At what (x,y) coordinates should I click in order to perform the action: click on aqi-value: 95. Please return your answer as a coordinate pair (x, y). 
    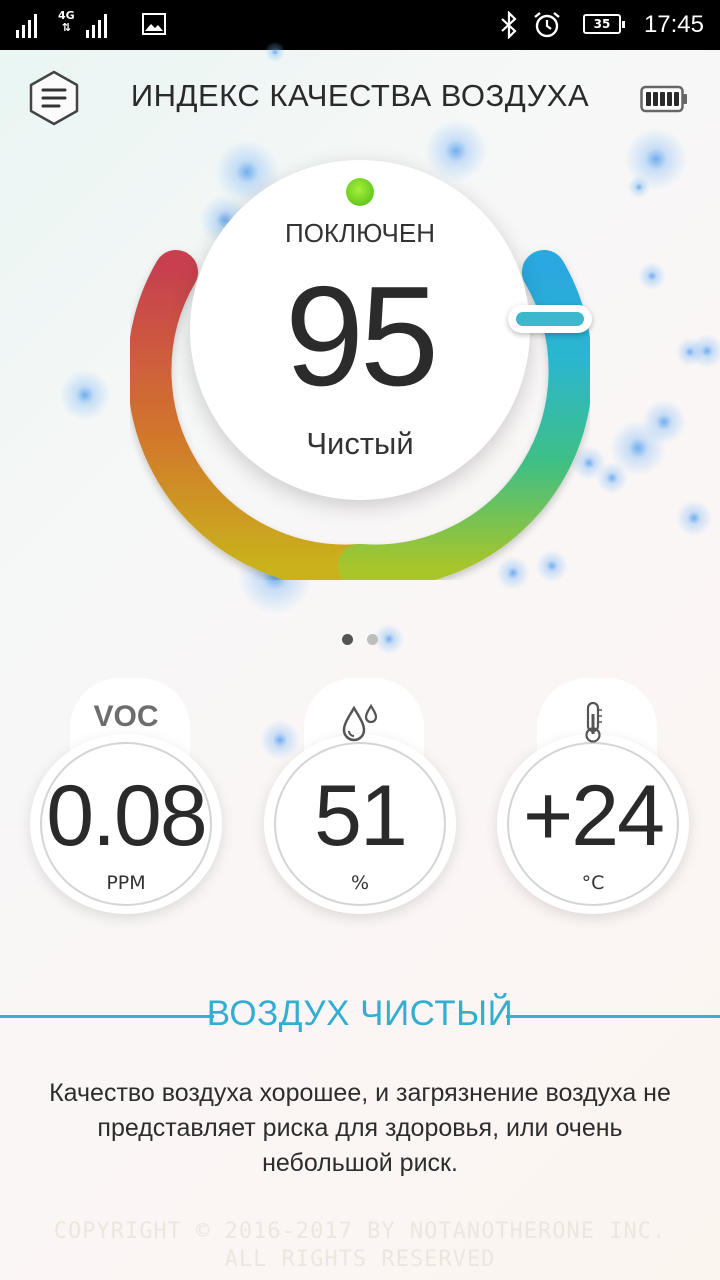
    Looking at the image, I should click on (362, 336).